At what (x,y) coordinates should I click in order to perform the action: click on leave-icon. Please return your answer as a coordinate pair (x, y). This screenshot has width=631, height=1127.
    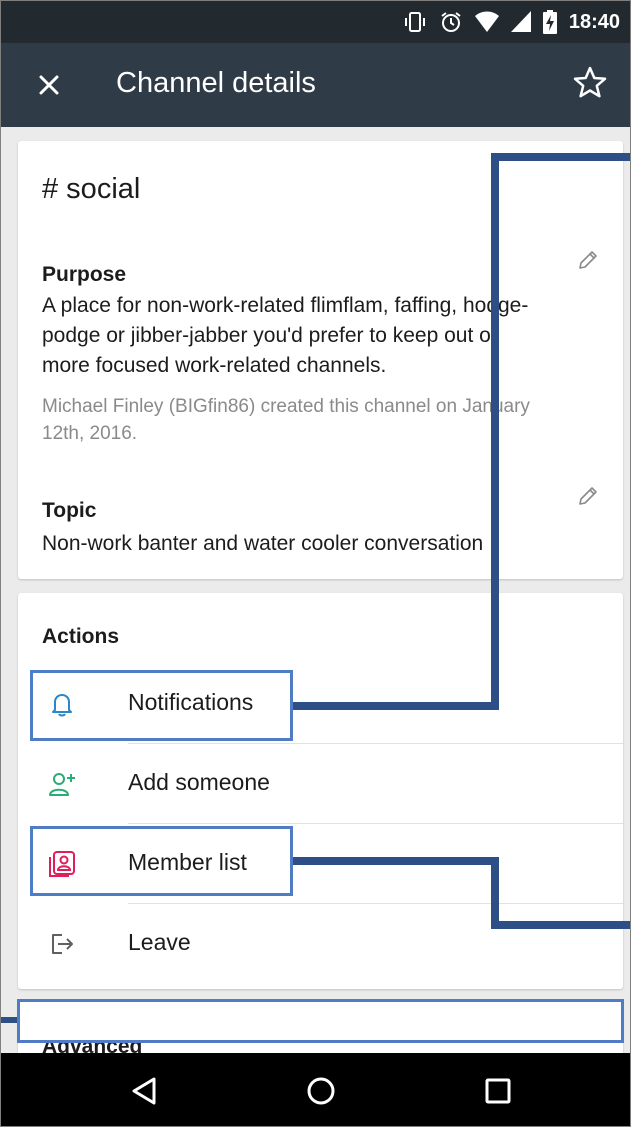
    Looking at the image, I should click on (62, 944).